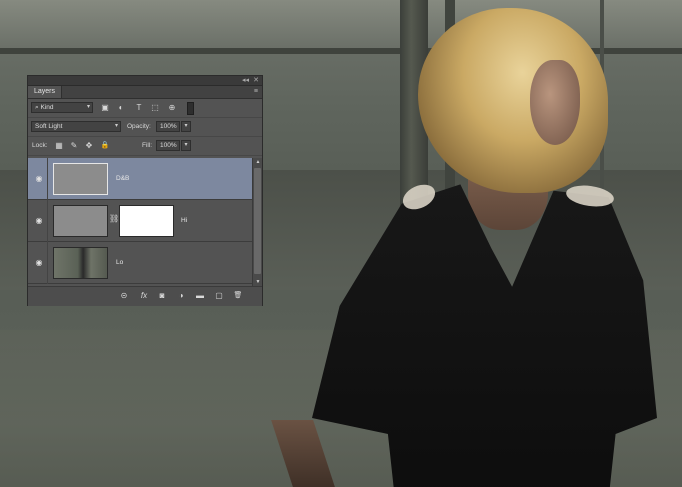 This screenshot has width=682, height=487. What do you see at coordinates (145, 92) in the screenshot?
I see `panel-tab-row: Layers ≡` at bounding box center [145, 92].